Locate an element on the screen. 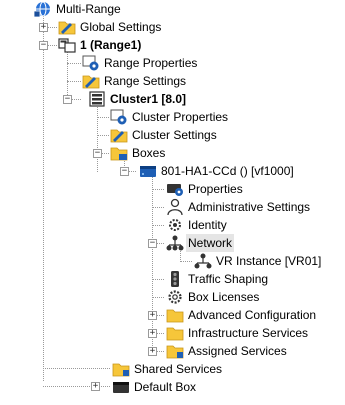 Image resolution: width=345 pixels, height=405 pixels. expand-assigned-services-button: + is located at coordinates (152, 351).